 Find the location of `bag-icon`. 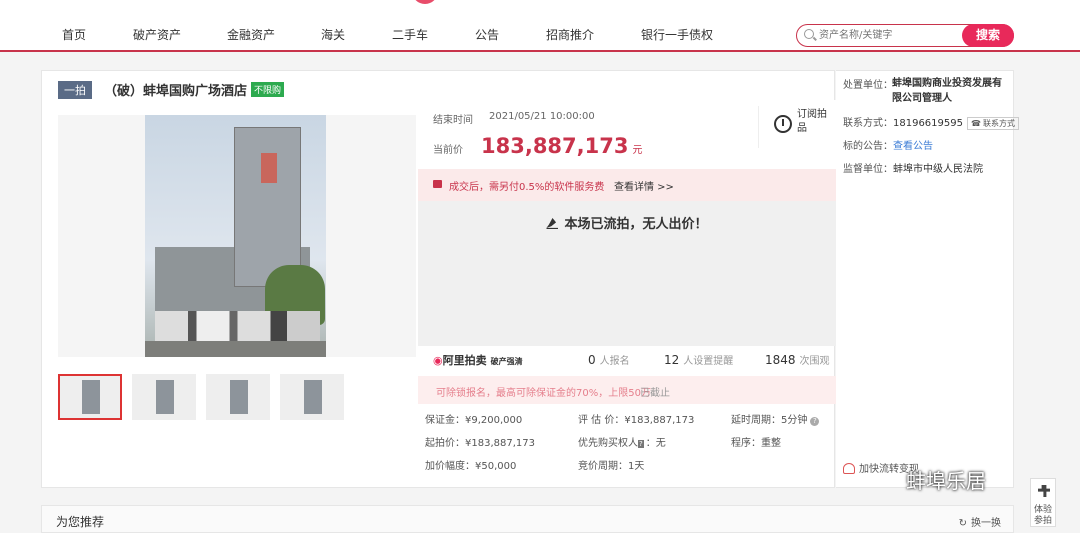

bag-icon is located at coordinates (437, 184).